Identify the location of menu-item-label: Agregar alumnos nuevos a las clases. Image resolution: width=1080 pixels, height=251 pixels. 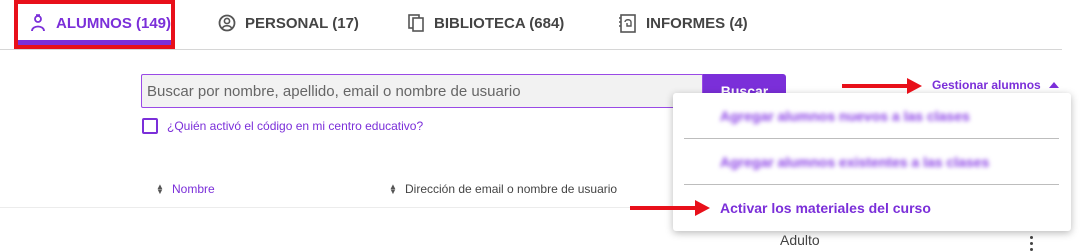
(845, 115).